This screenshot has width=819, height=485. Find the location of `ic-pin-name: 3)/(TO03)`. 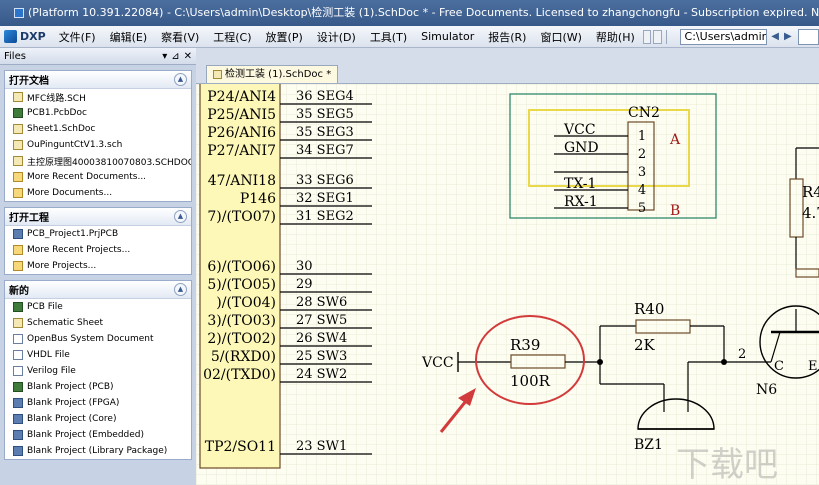

ic-pin-name: 3)/(TO03) is located at coordinates (241, 321).